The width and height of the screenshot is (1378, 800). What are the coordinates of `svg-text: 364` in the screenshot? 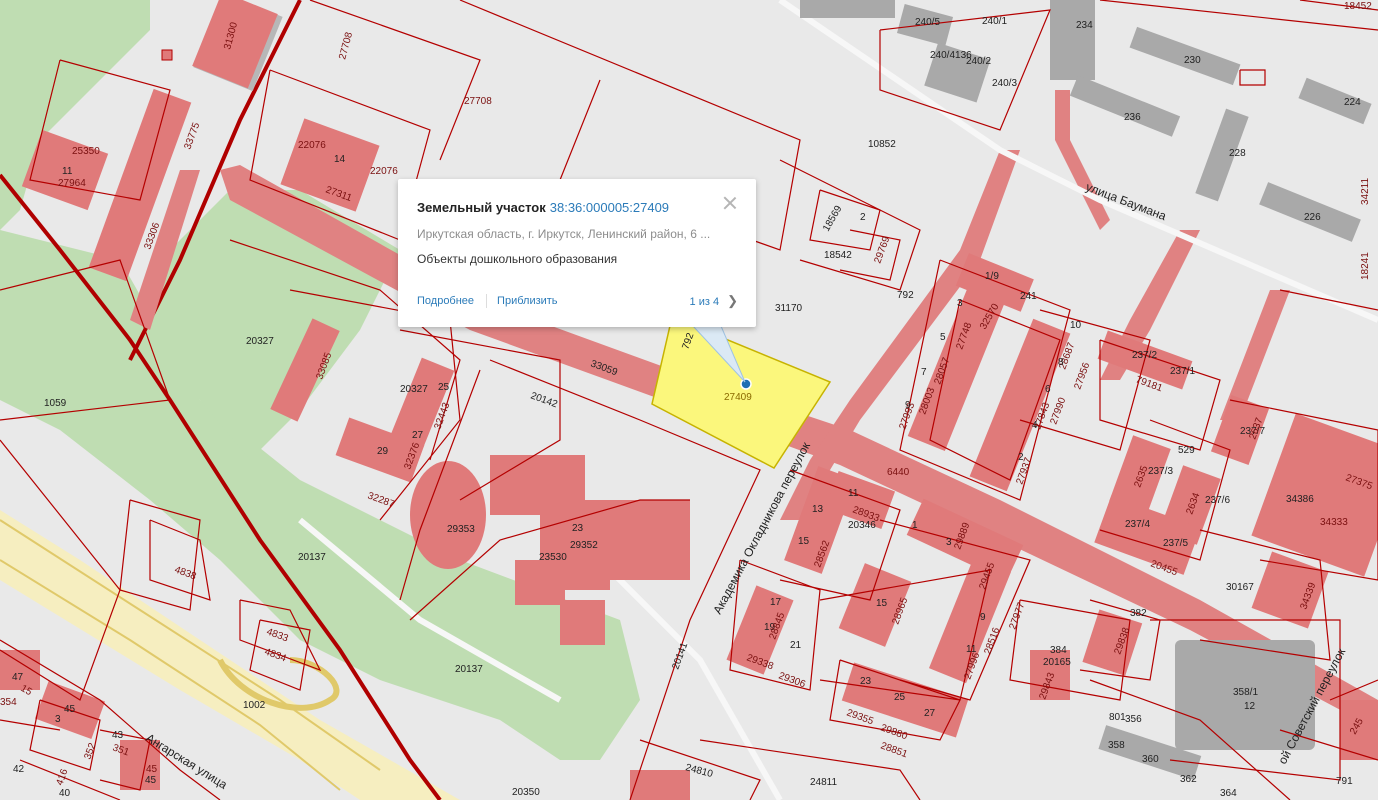 It's located at (1228, 793).